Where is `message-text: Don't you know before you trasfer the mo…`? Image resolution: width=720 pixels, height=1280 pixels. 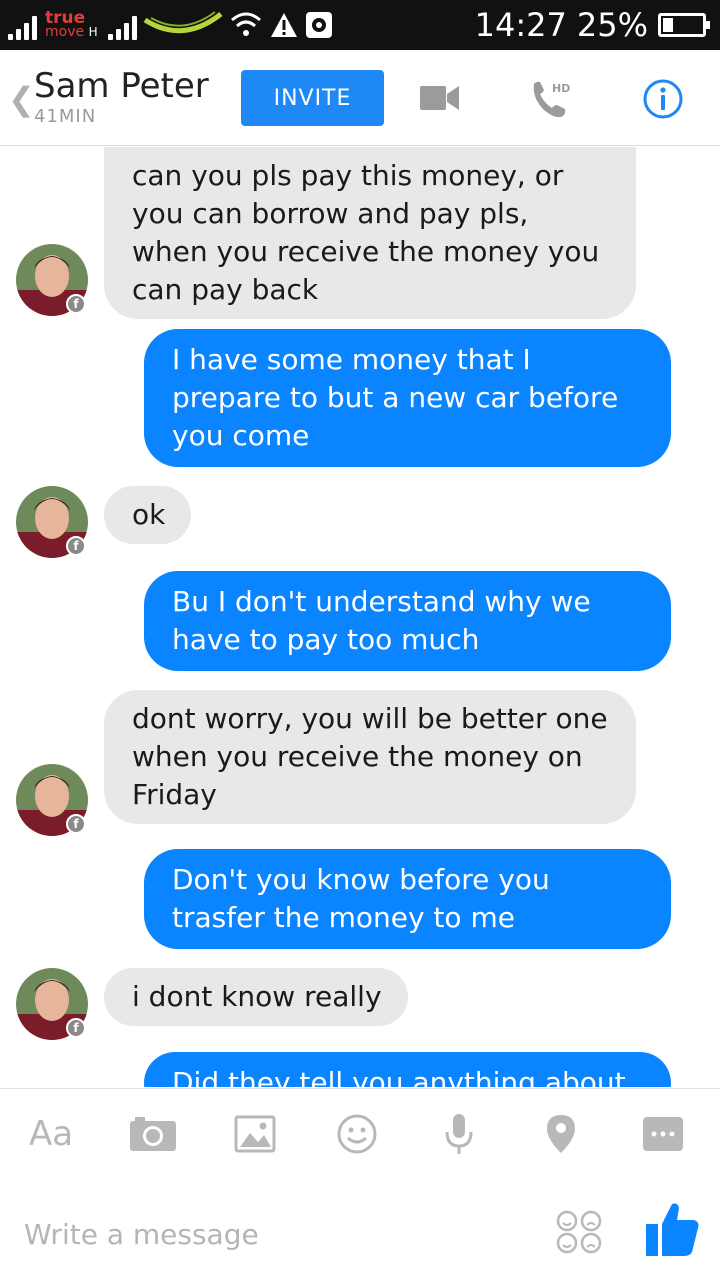 message-text: Don't you know before you trasfer the mo… is located at coordinates (361, 898).